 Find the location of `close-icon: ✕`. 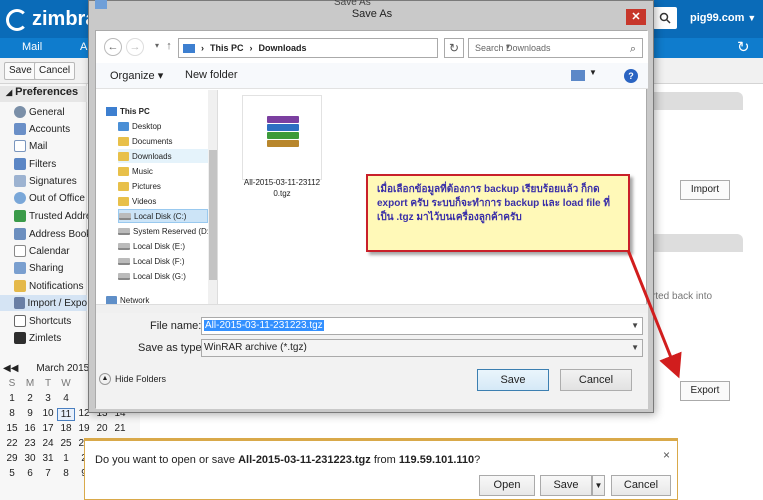

close-icon: ✕ is located at coordinates (636, 17).